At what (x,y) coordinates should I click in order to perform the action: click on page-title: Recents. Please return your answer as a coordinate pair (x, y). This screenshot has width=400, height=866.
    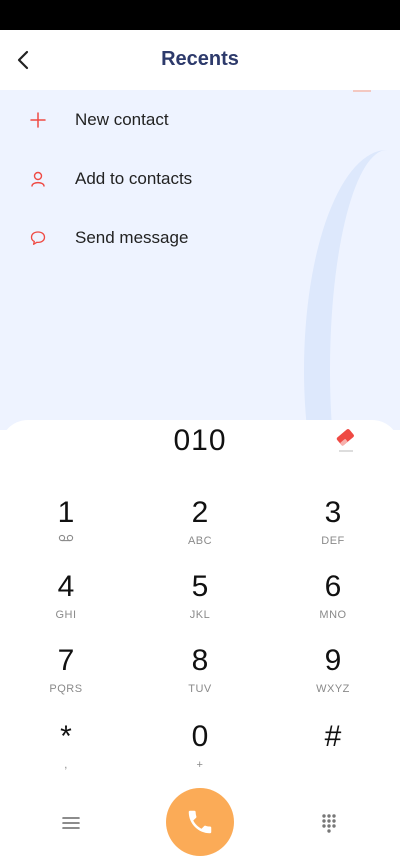
    Looking at the image, I should click on (200, 59).